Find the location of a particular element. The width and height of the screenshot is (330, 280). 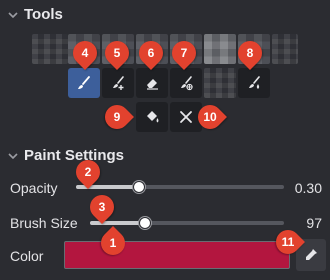

opacity-label: Opacity is located at coordinates (34, 188).